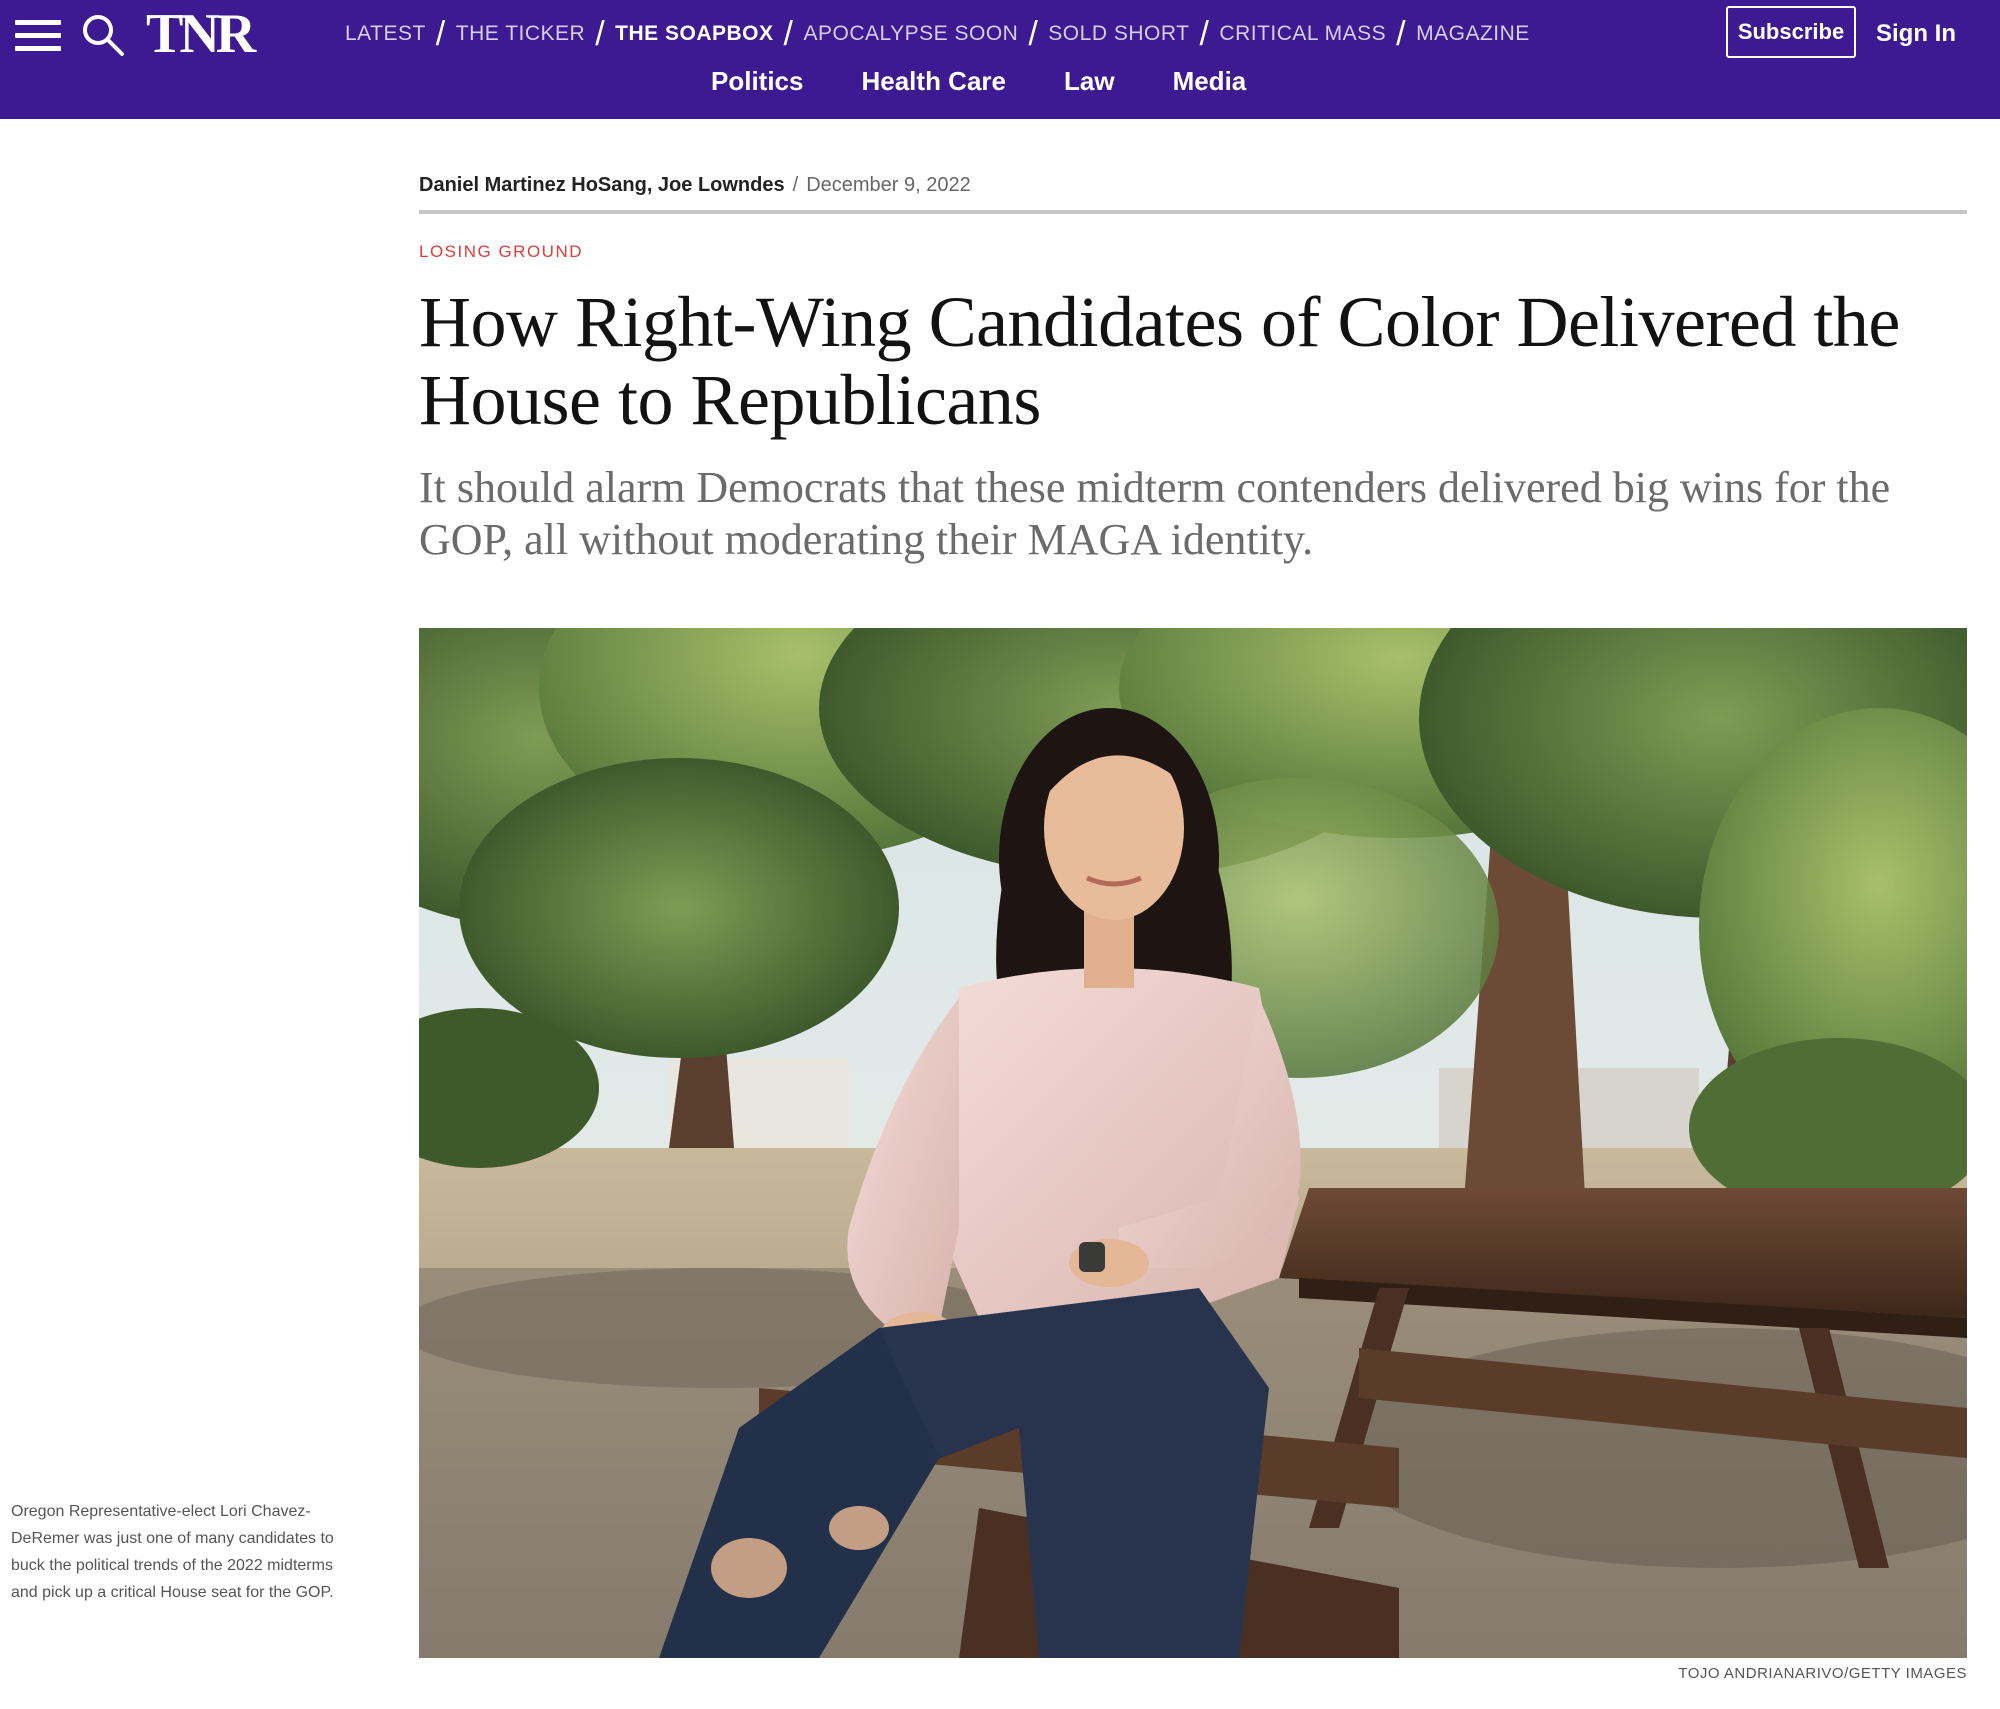  Describe the element at coordinates (103, 35) in the screenshot. I see `search-icon` at that location.